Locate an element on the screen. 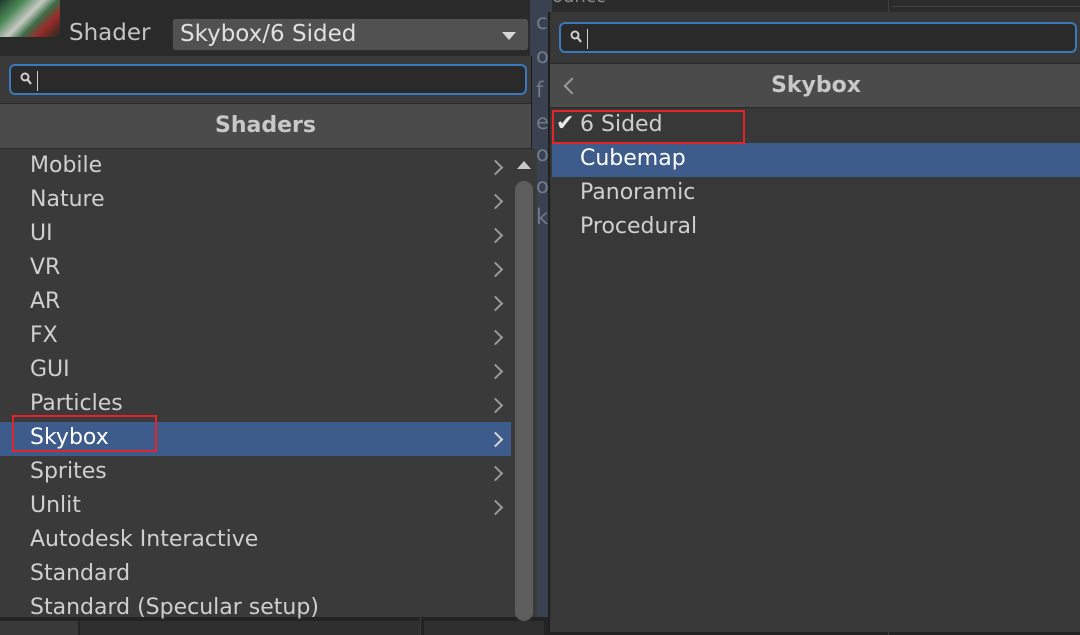  skybox-item-panoramic: Panoramic is located at coordinates (816, 194).